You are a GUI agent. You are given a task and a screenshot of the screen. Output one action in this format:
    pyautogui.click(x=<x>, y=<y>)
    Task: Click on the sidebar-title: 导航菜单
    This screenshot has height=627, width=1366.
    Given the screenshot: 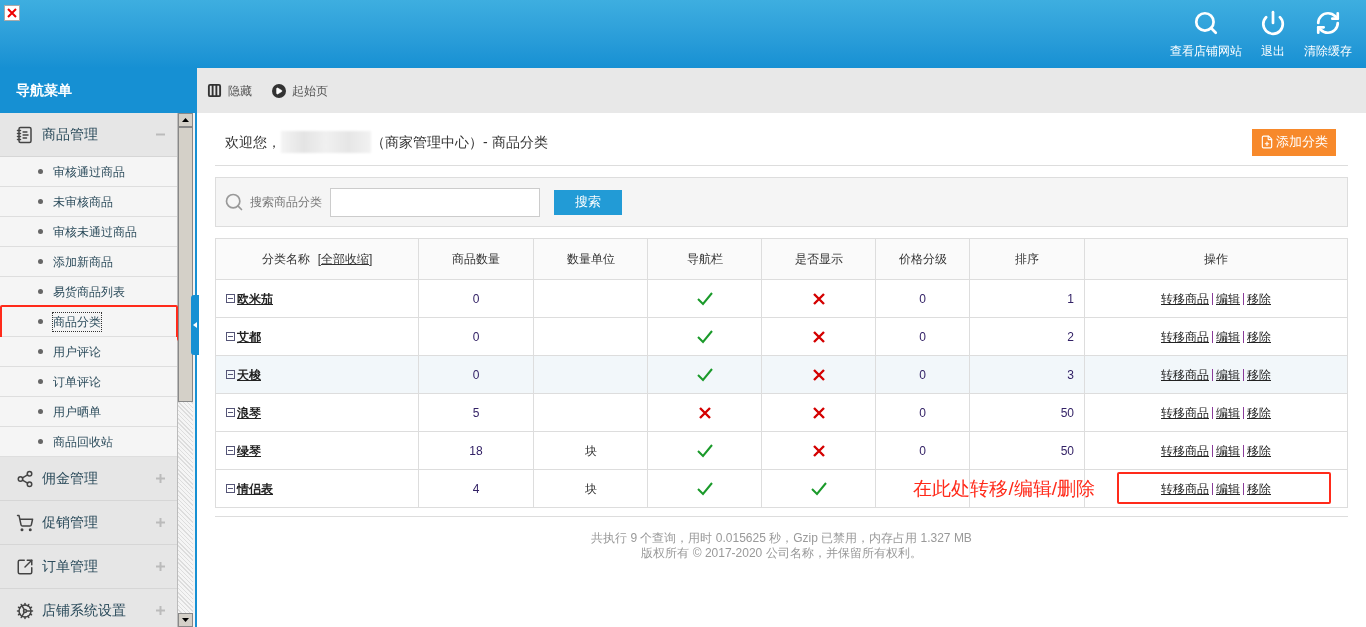 What is the action you would take?
    pyautogui.click(x=97, y=90)
    